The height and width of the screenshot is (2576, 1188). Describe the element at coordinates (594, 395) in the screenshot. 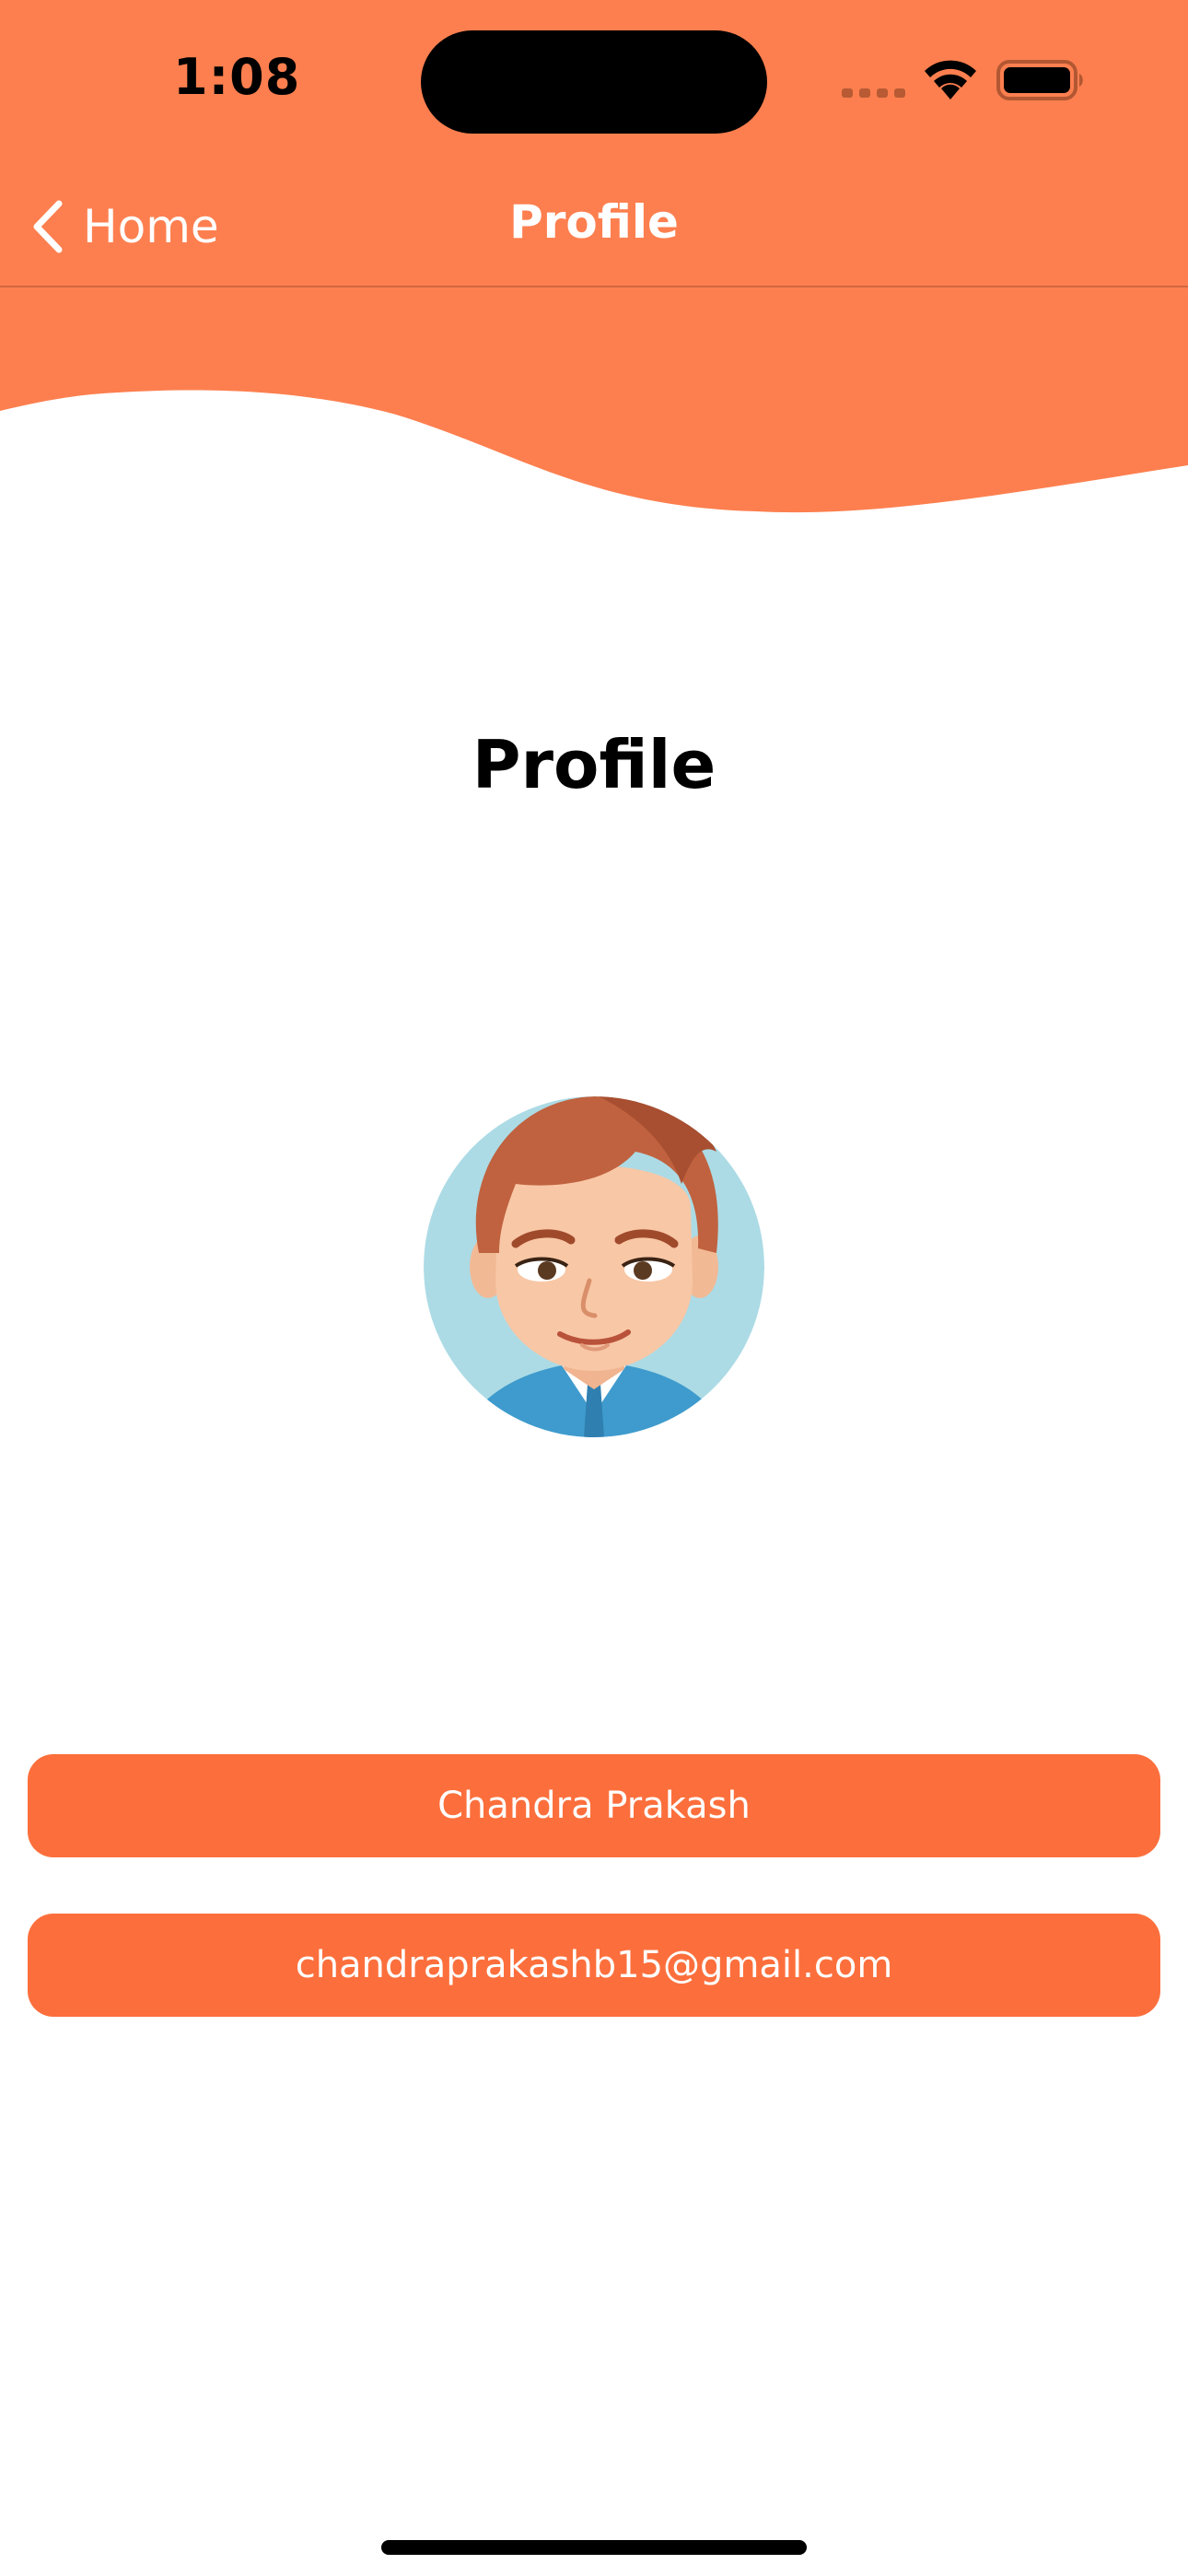

I see `header-wave` at that location.